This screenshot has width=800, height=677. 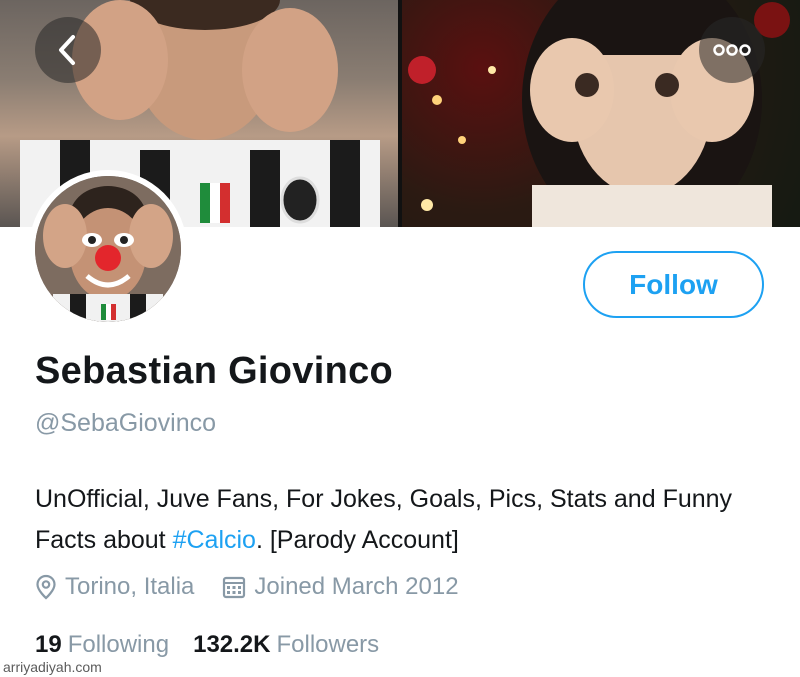 What do you see at coordinates (46, 587) in the screenshot?
I see `location-pin-icon` at bounding box center [46, 587].